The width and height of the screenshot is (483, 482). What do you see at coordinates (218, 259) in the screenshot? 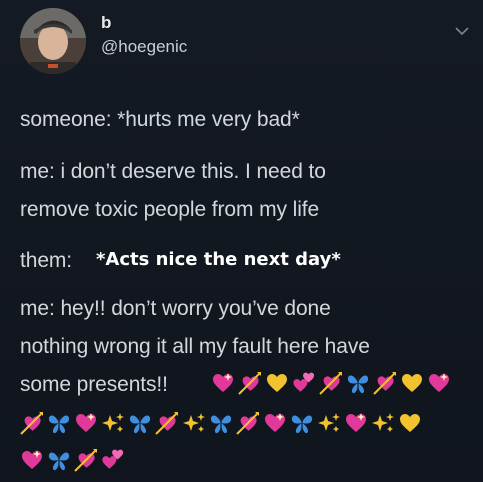
I see `overlay-caption: *Acts nice the next day*` at bounding box center [218, 259].